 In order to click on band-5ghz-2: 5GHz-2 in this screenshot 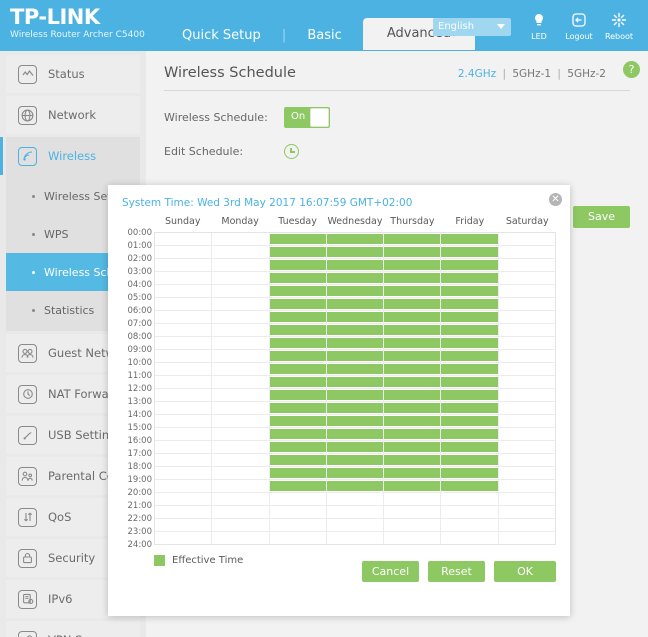, I will do `click(586, 74)`.